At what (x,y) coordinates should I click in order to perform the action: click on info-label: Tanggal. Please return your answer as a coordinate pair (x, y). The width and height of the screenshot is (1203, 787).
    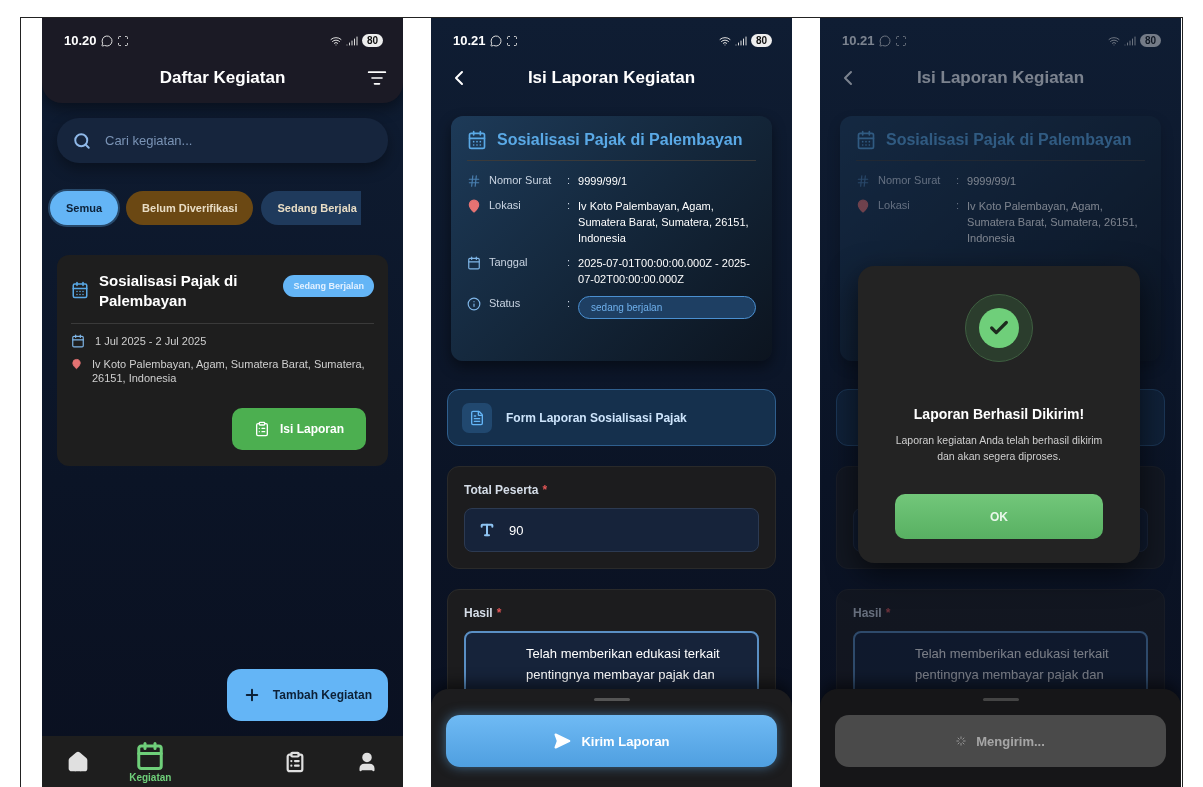
    Looking at the image, I should click on (509, 262).